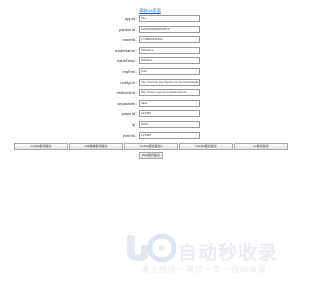  Describe the element at coordinates (131, 18) in the screenshot. I see `form-label: appId：` at that location.